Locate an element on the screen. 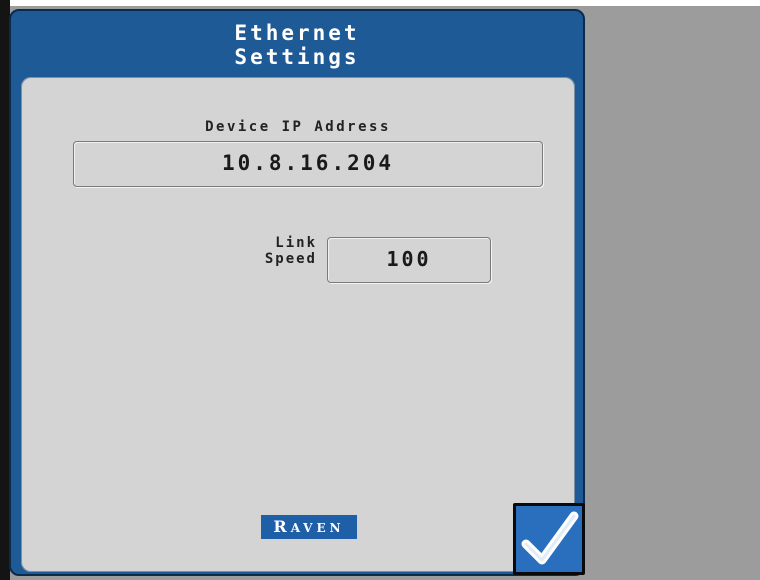 The width and height of the screenshot is (760, 580). window-title-line1: Ethernet is located at coordinates (297, 33).